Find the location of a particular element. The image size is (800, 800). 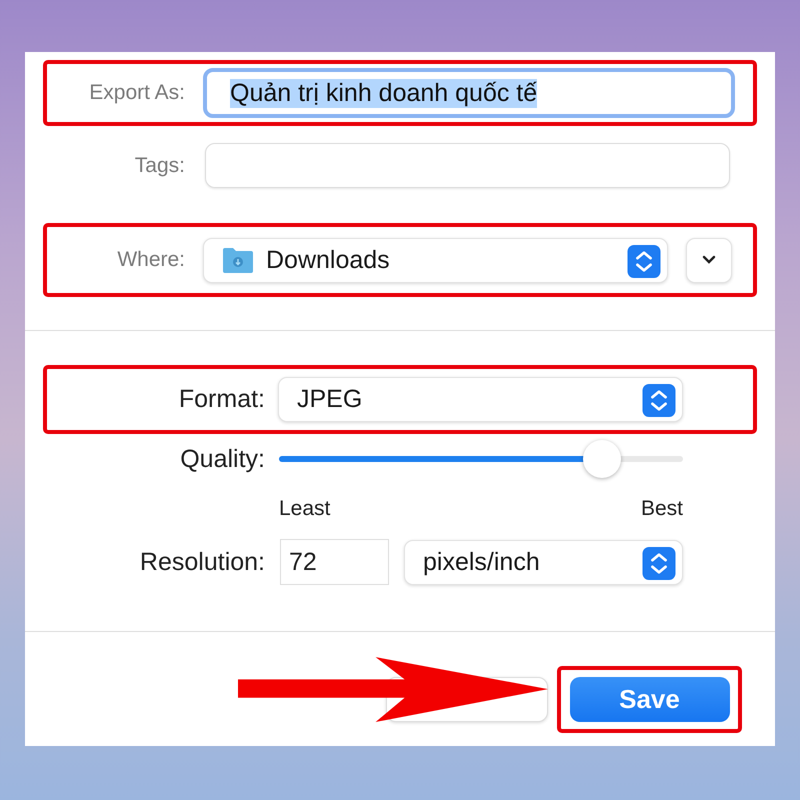

format-label: Format: is located at coordinates (221, 399).